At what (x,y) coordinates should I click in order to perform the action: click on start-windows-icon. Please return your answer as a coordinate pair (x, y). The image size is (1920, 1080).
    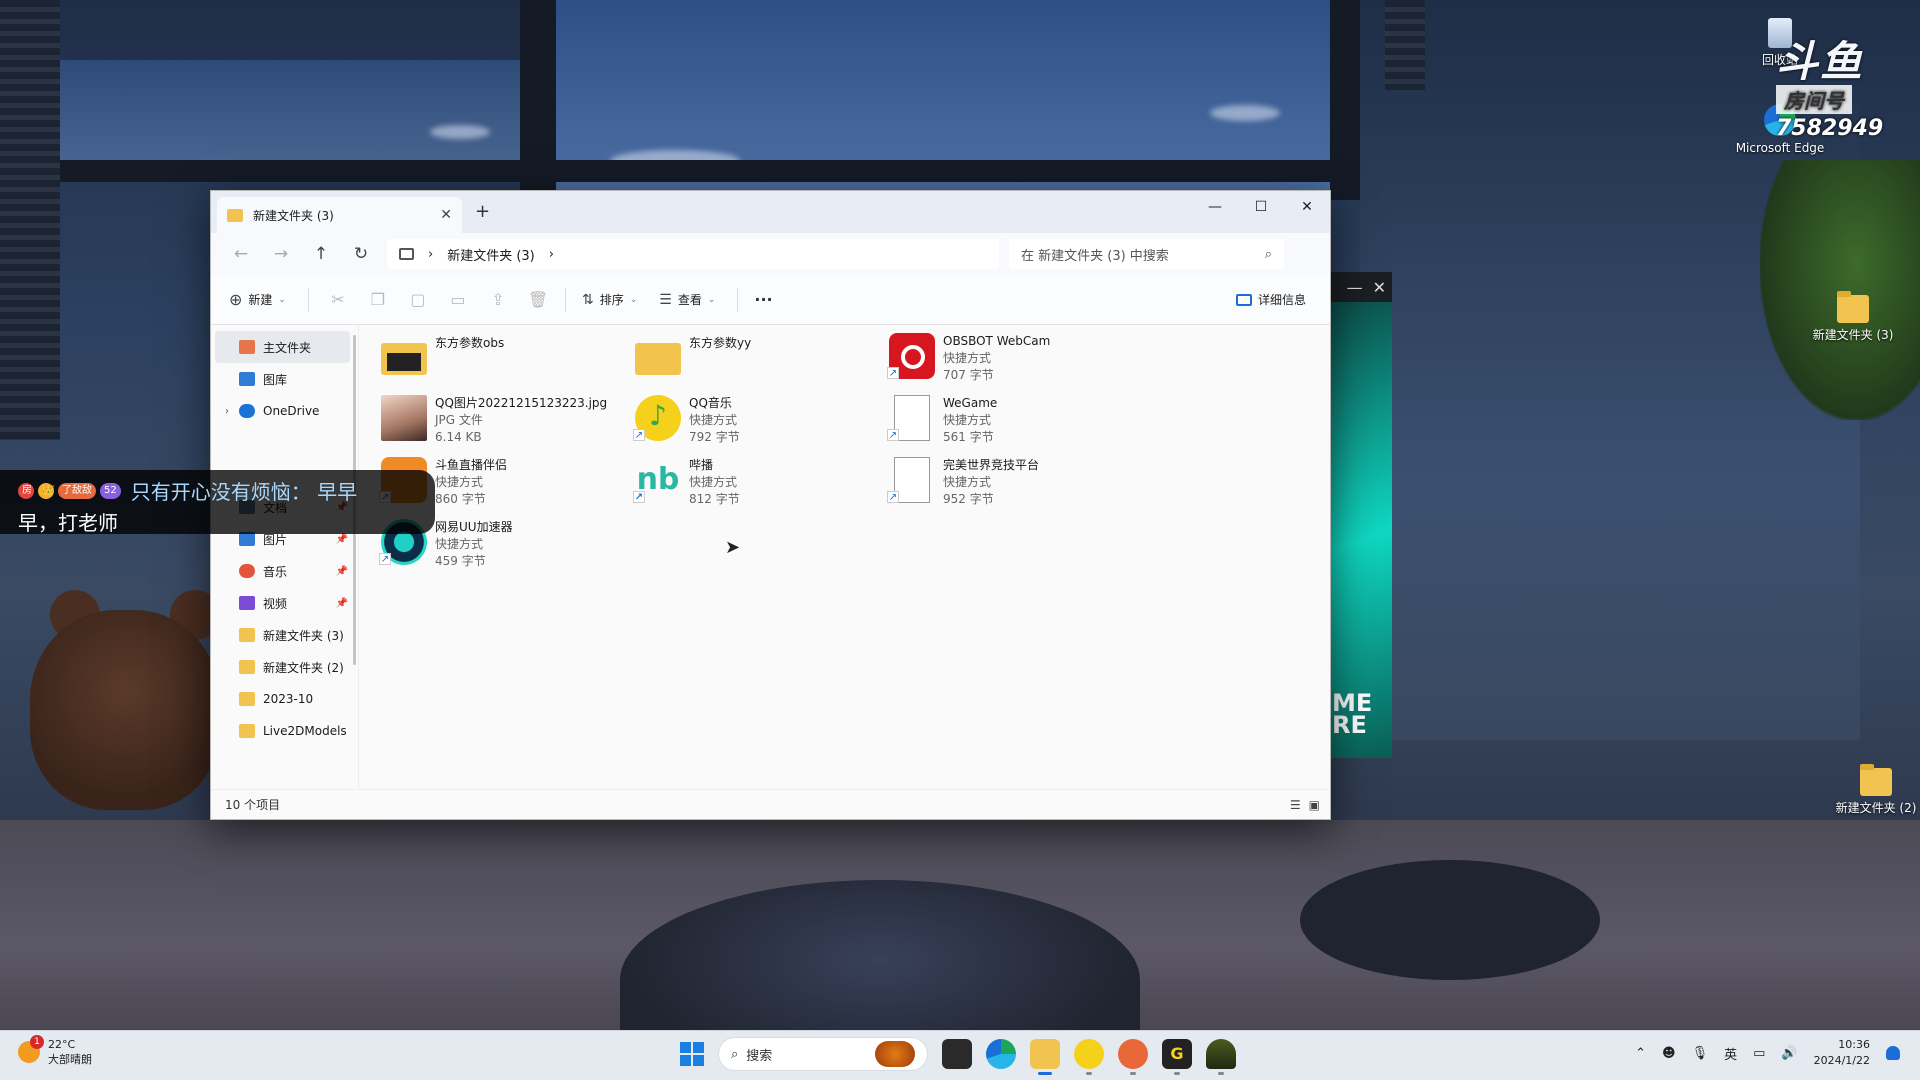
    Looking at the image, I should click on (692, 1054).